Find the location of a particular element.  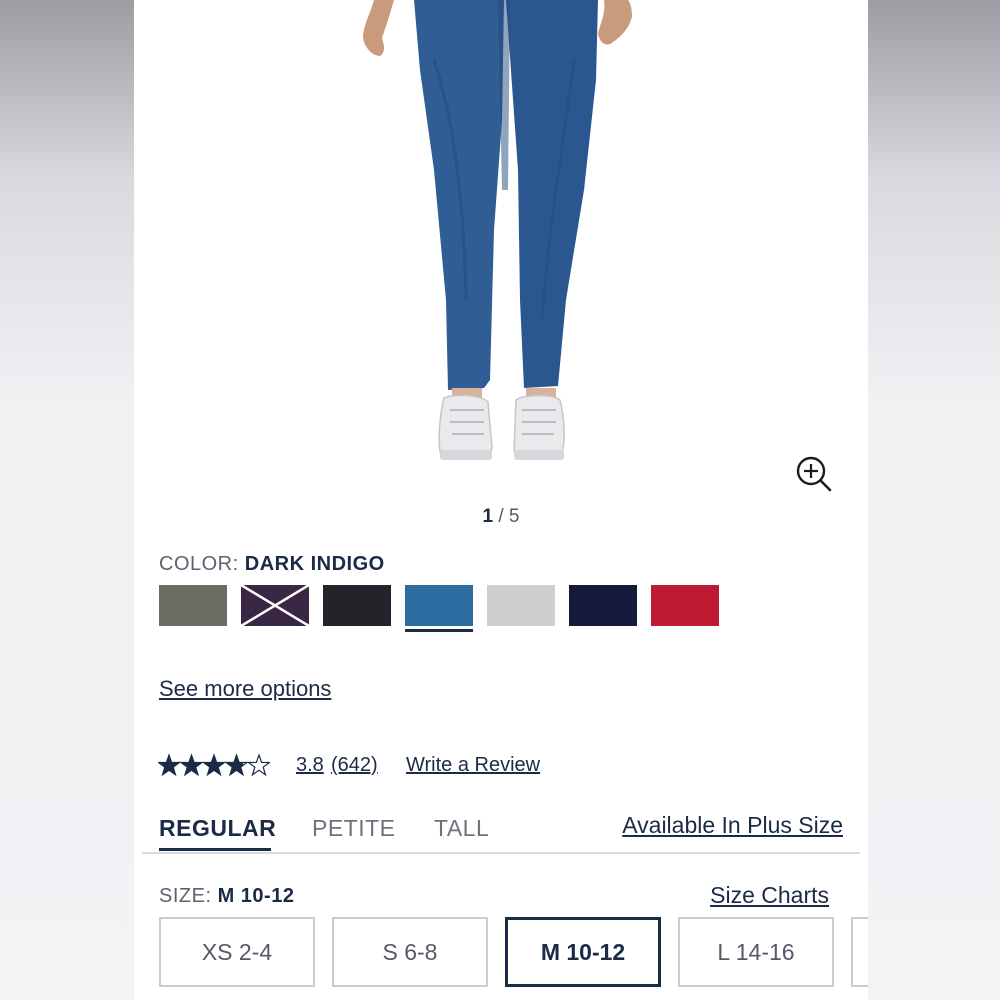

color-label-prefix: COLOR: is located at coordinates (199, 564).